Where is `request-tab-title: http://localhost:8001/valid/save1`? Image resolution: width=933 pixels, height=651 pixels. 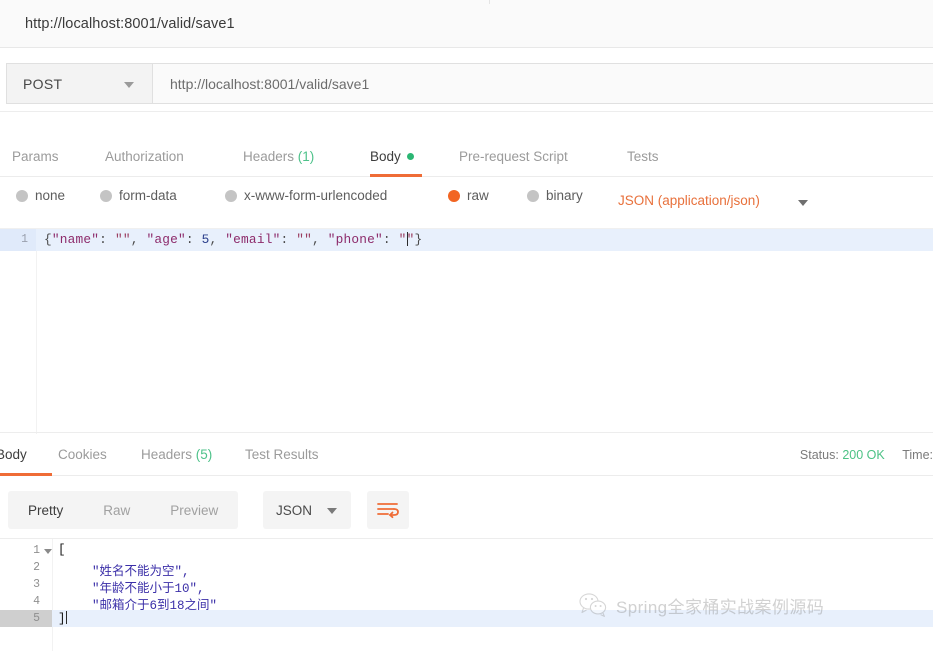 request-tab-title: http://localhost:8001/valid/save1 is located at coordinates (130, 24).